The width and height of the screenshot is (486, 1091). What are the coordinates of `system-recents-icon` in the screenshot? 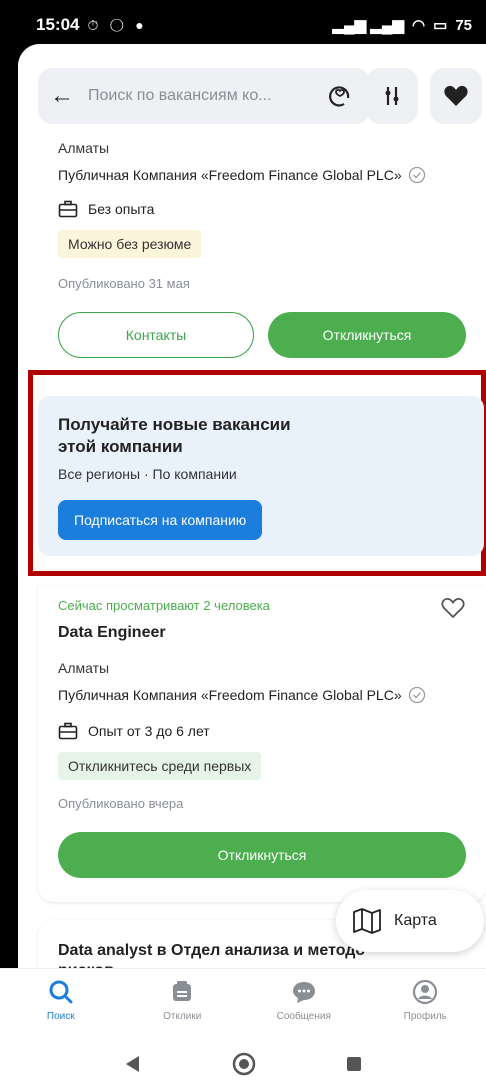 It's located at (354, 1064).